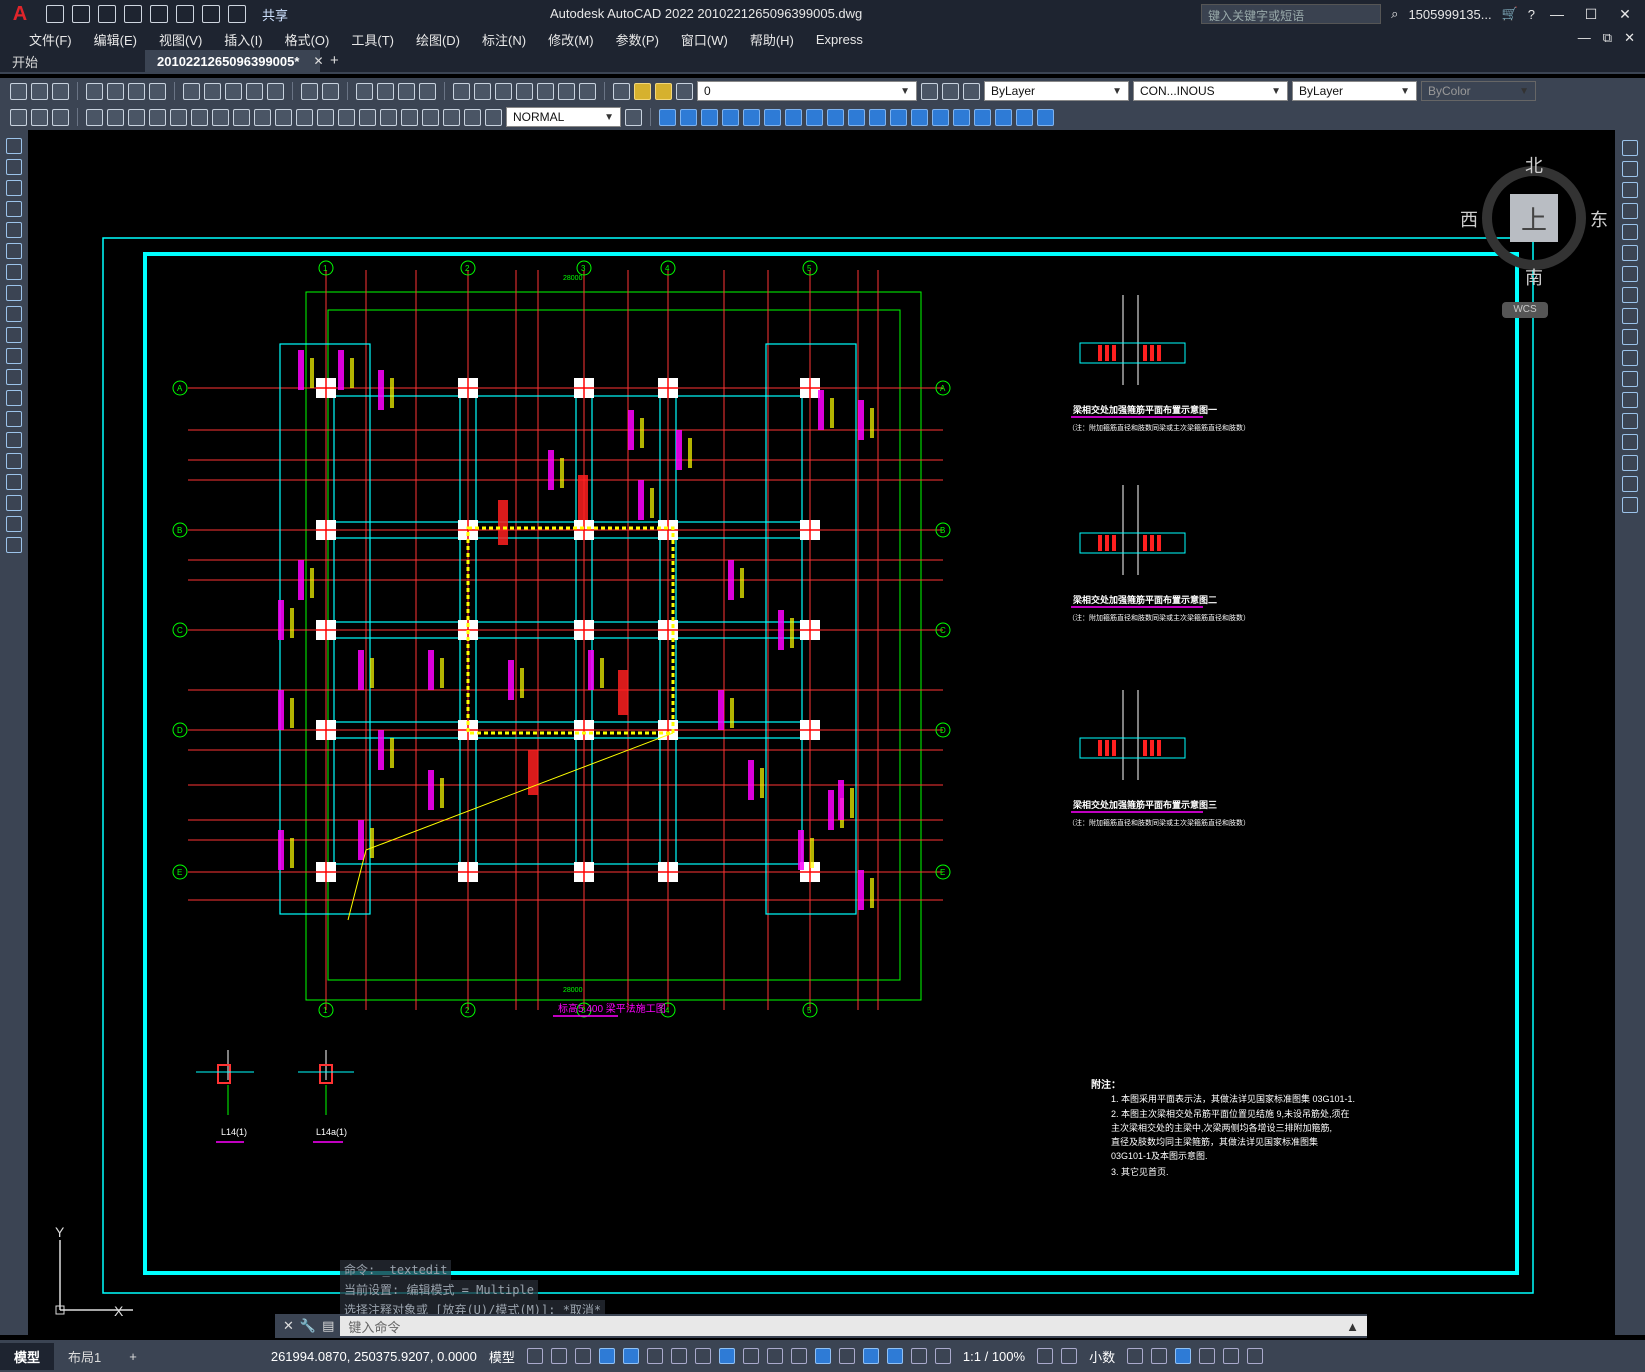 This screenshot has height=1372, width=1645. Describe the element at coordinates (709, 117) in the screenshot. I see `group-edit-icon` at that location.